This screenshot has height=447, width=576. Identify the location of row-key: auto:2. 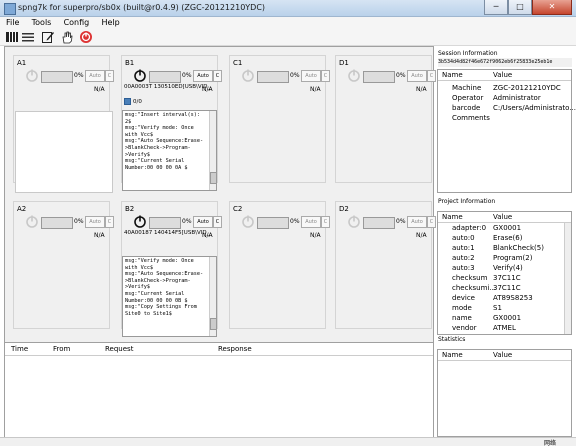
(463, 258).